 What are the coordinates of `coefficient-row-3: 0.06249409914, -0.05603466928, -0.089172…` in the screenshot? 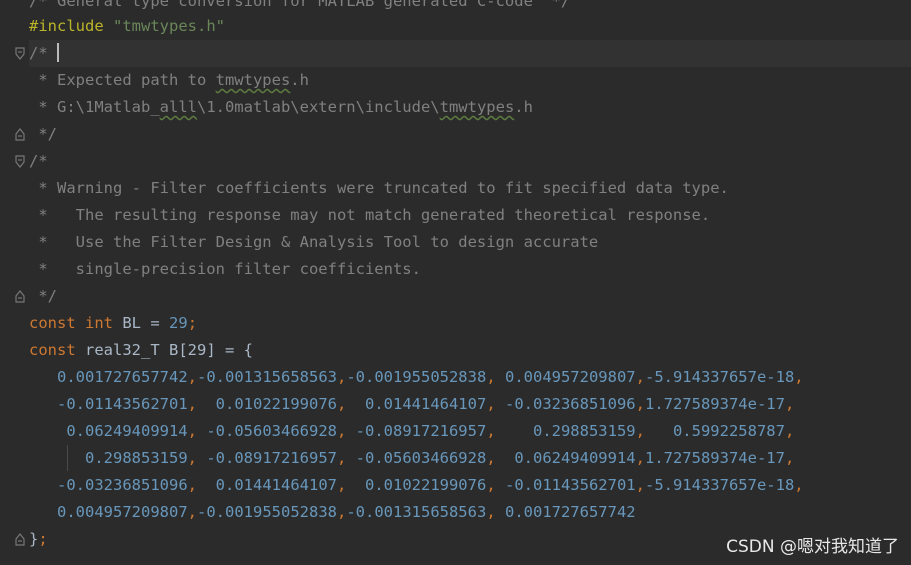 It's located at (430, 431).